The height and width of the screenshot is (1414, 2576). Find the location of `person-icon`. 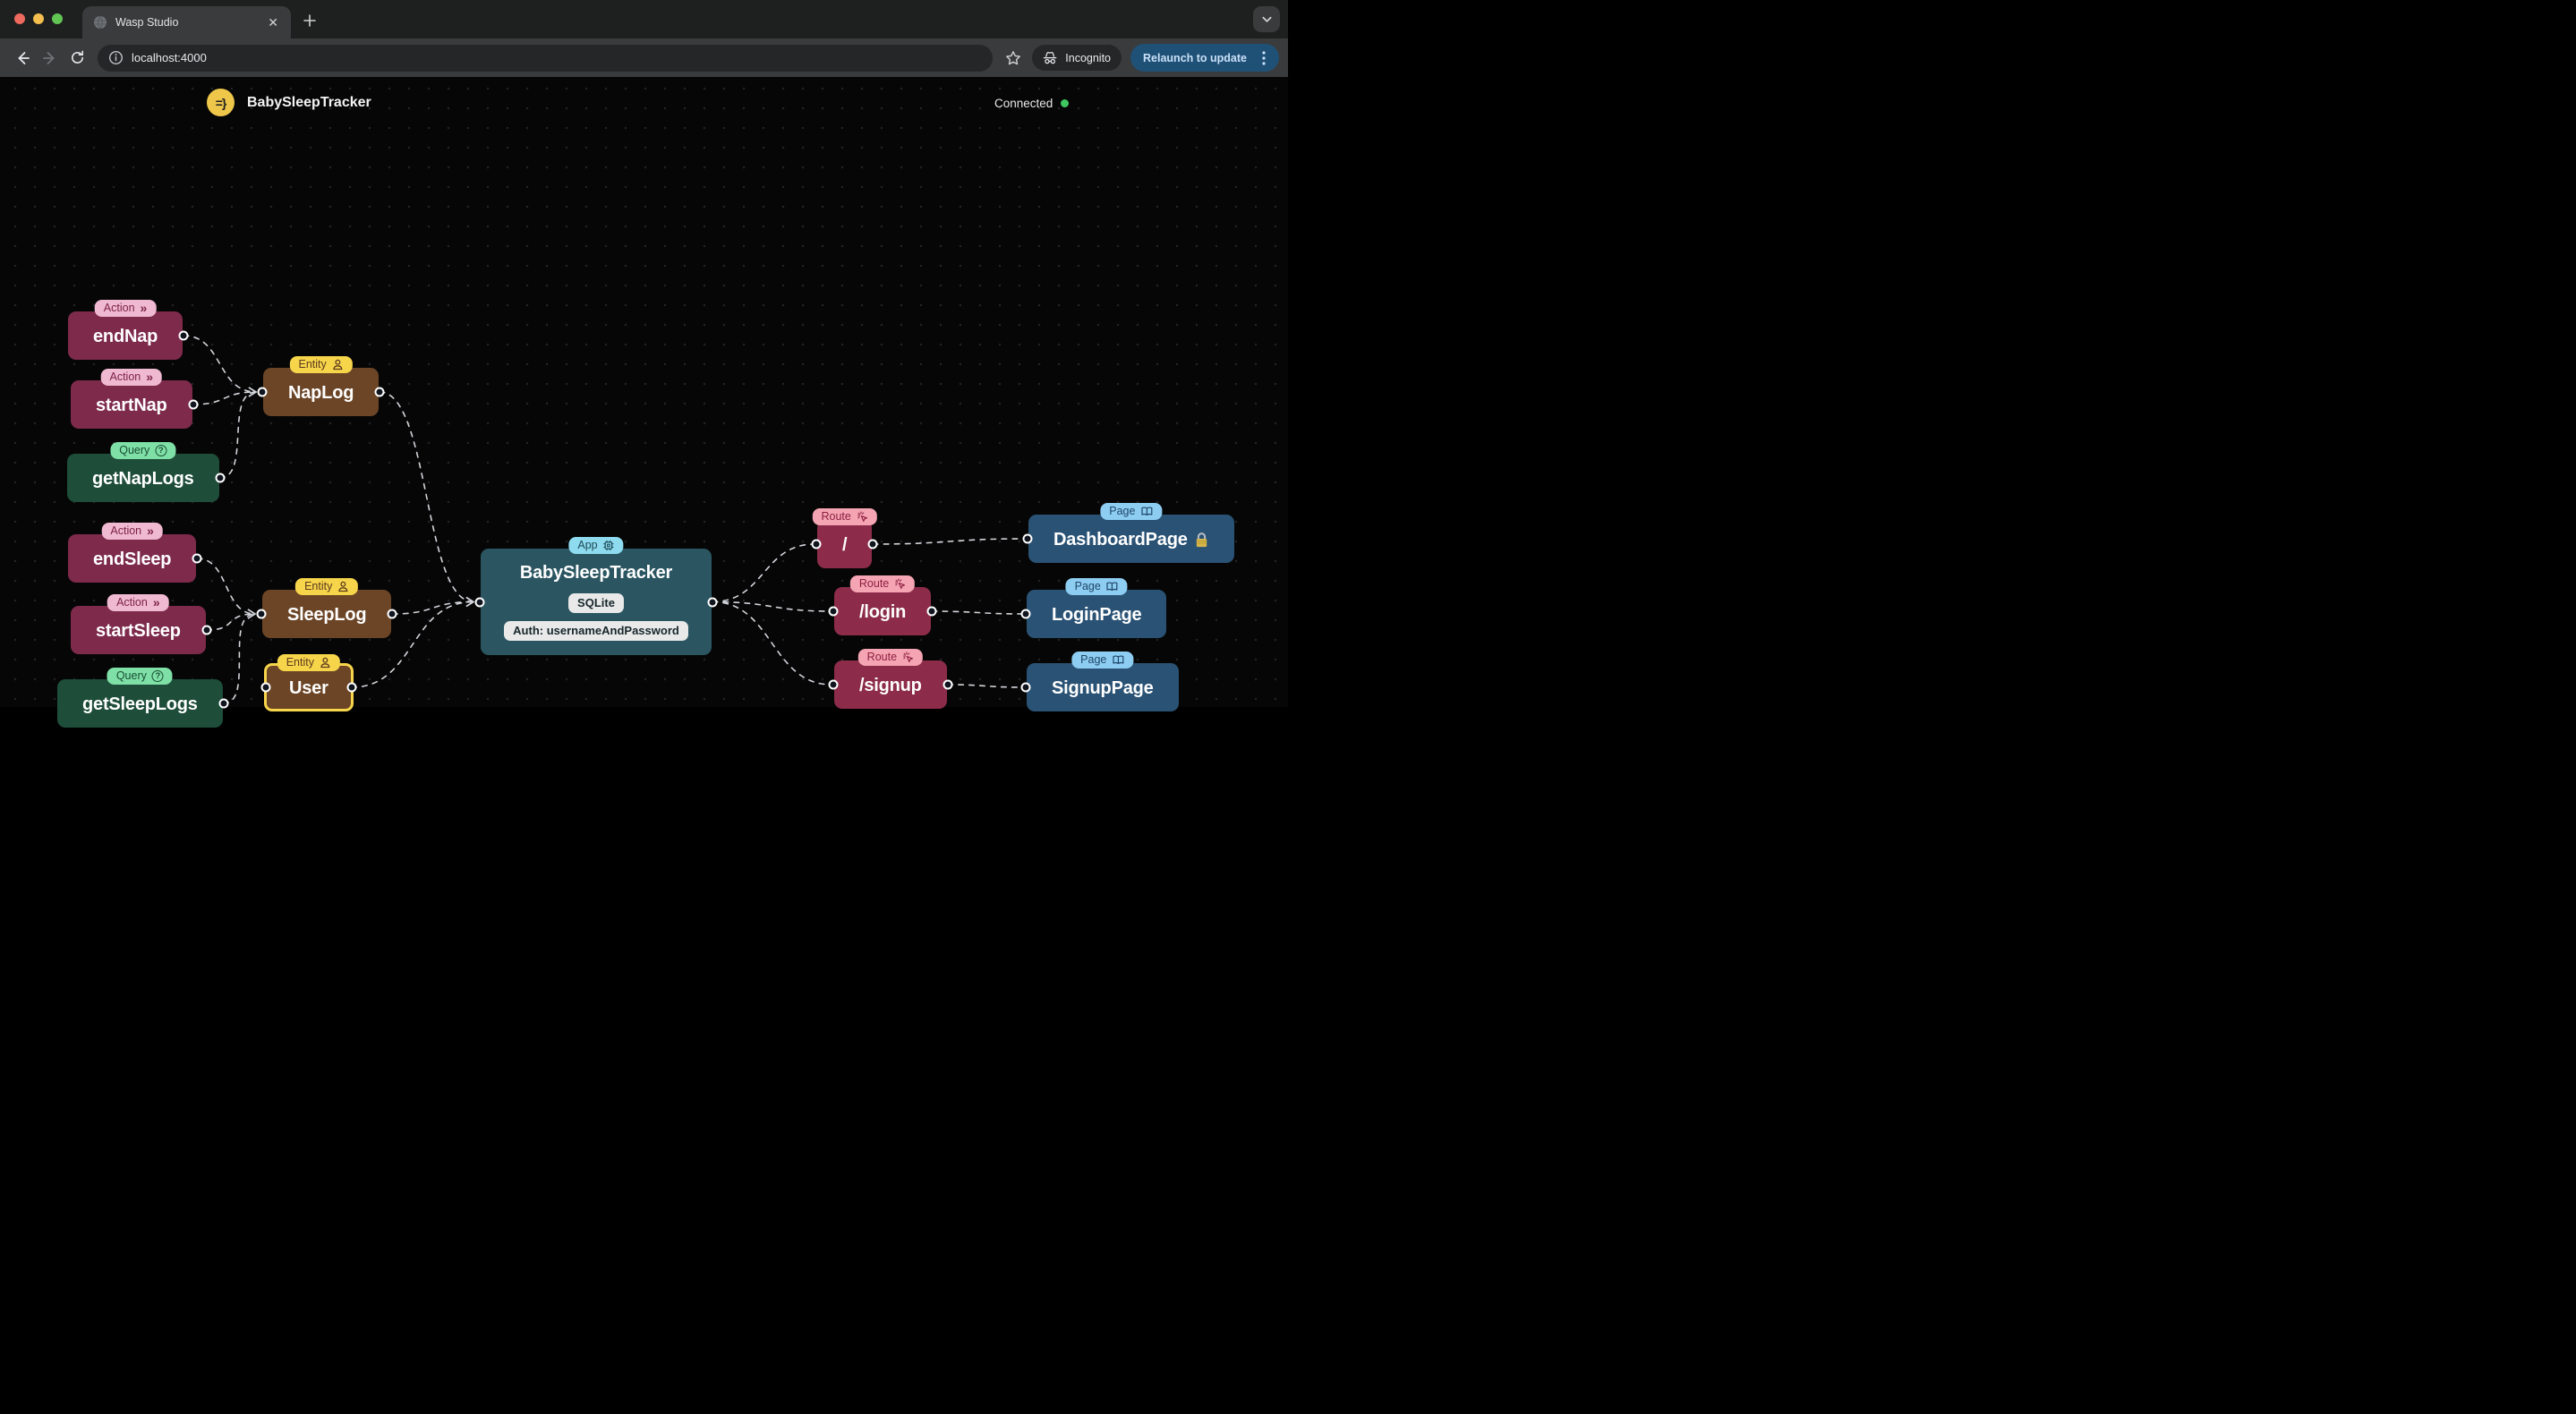

person-icon is located at coordinates (325, 663).